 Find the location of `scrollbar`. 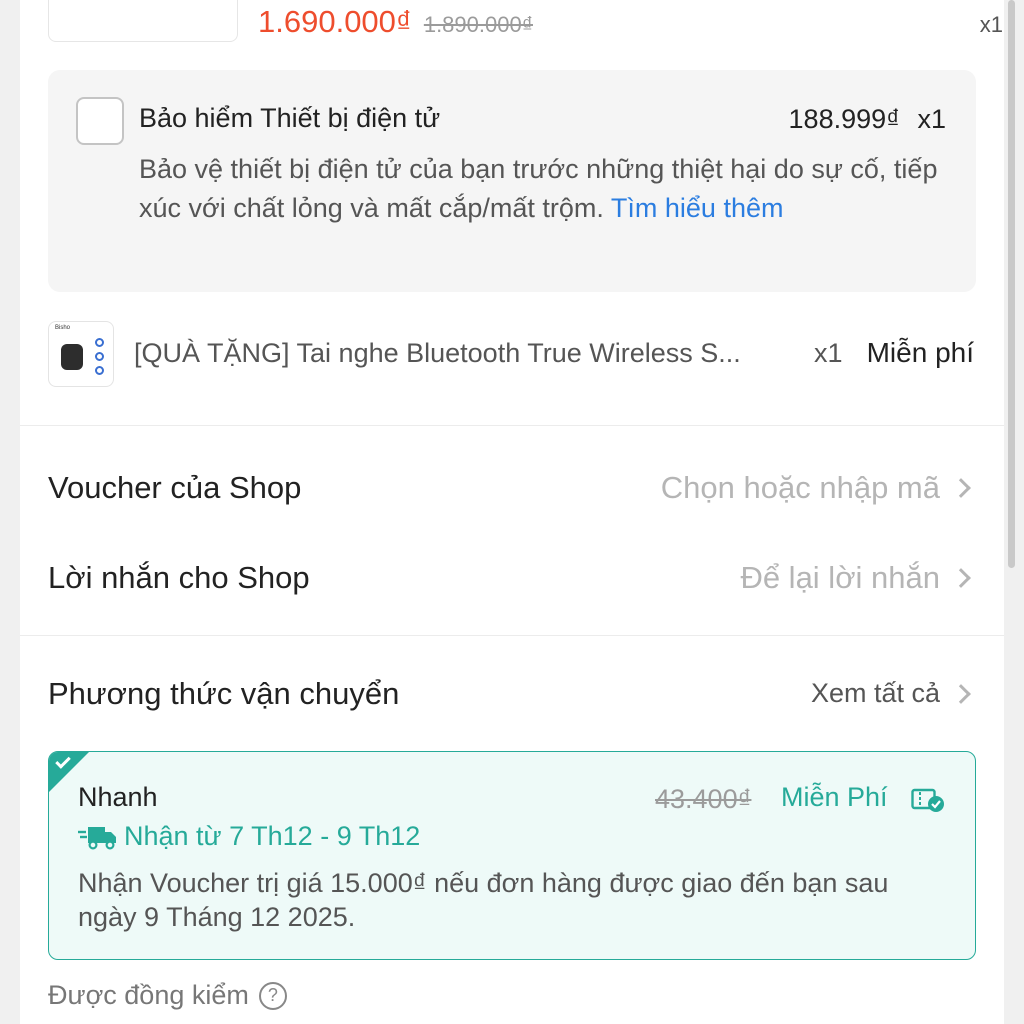

scrollbar is located at coordinates (1011, 284).